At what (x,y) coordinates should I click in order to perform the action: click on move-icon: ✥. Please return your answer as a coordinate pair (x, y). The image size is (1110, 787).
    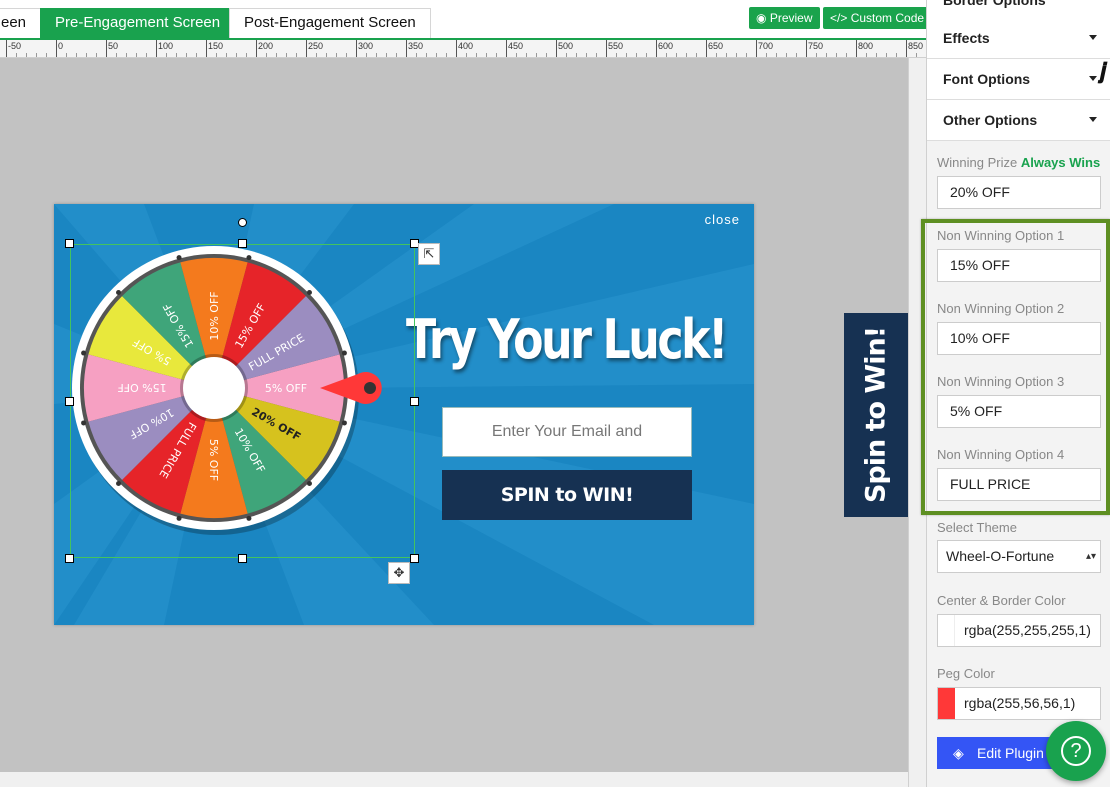
    Looking at the image, I should click on (399, 573).